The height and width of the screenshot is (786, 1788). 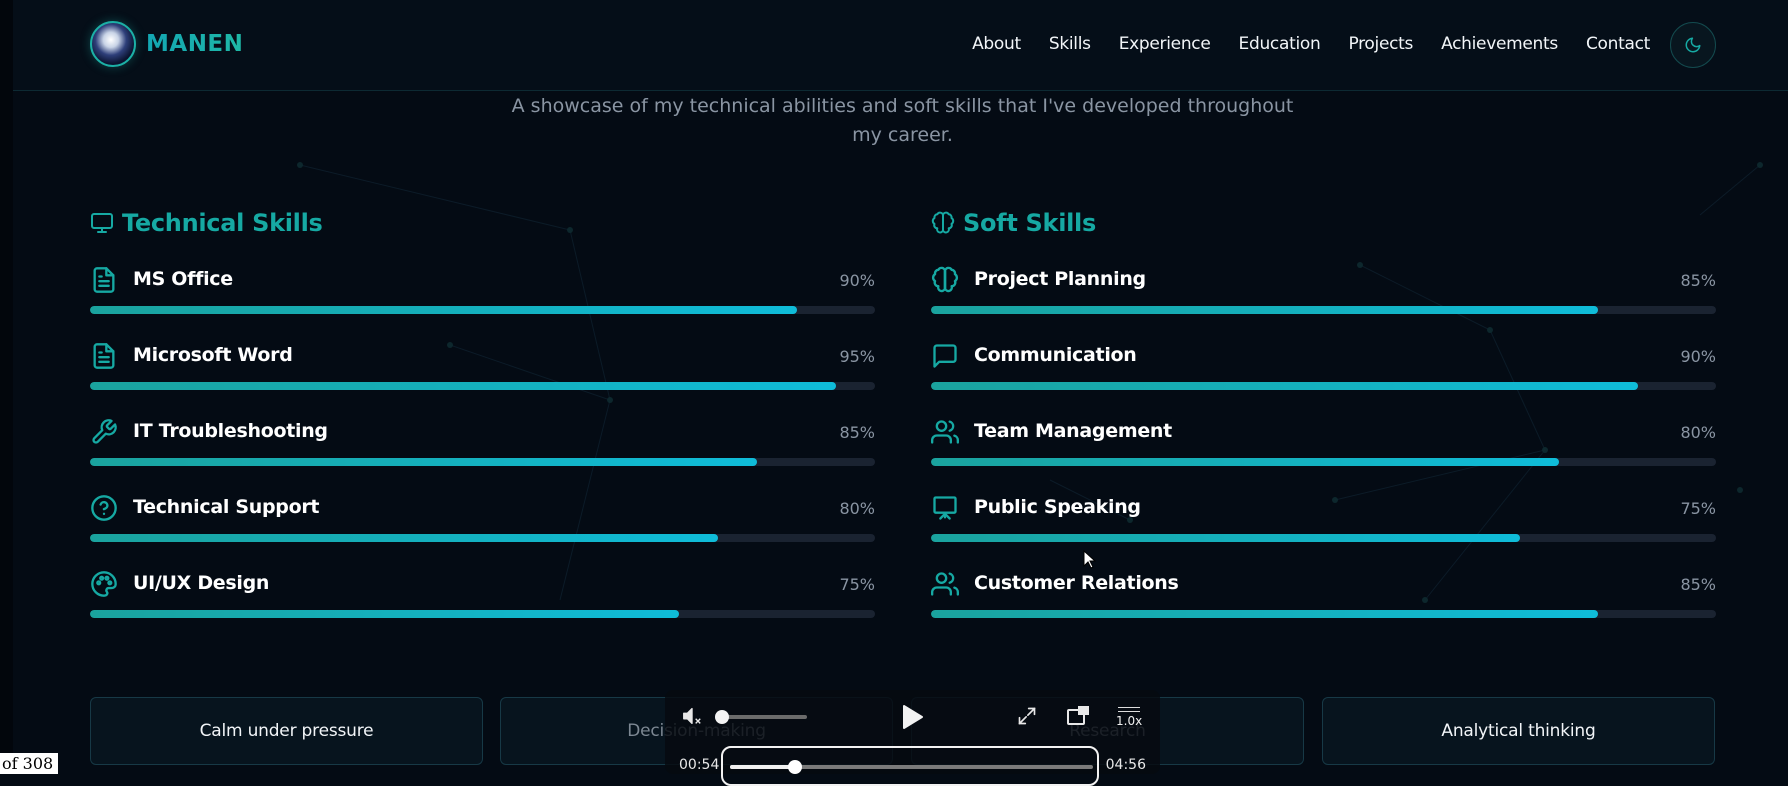 I want to click on duration: 04:56, so click(x=1125, y=765).